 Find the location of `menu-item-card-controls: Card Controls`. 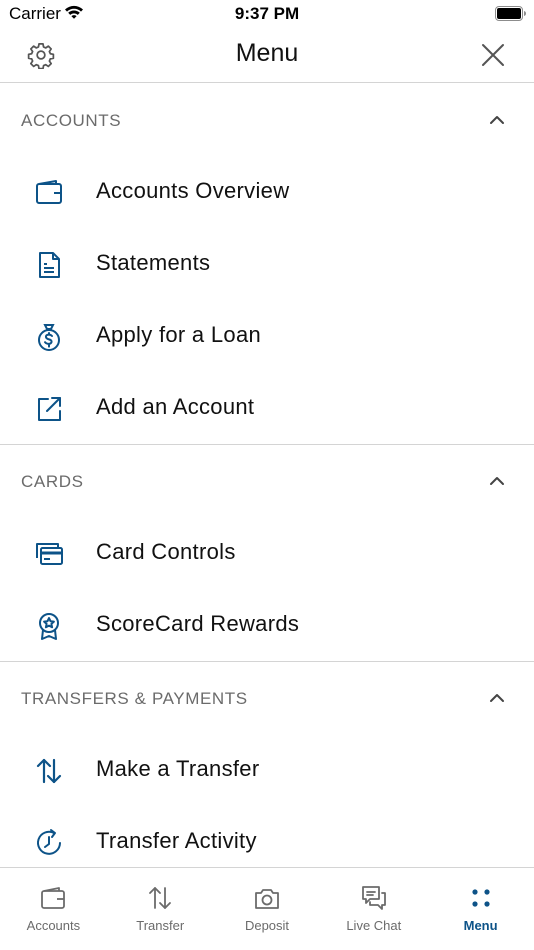

menu-item-card-controls: Card Controls is located at coordinates (267, 553).